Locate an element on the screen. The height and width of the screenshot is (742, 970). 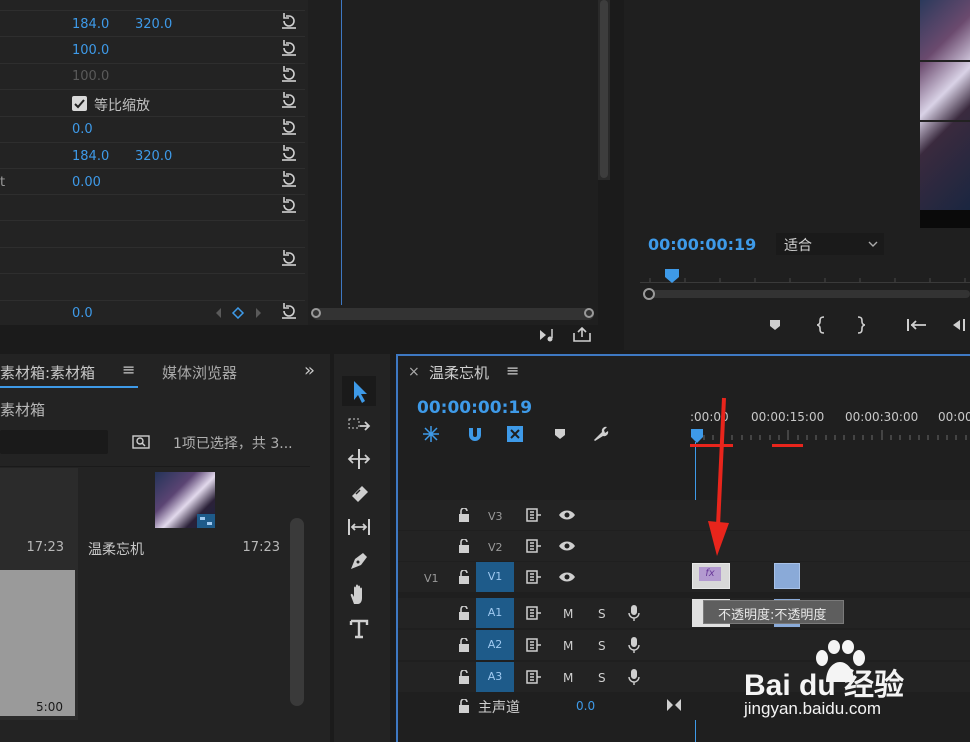
nest-sequence-icon is located at coordinates (431, 434).